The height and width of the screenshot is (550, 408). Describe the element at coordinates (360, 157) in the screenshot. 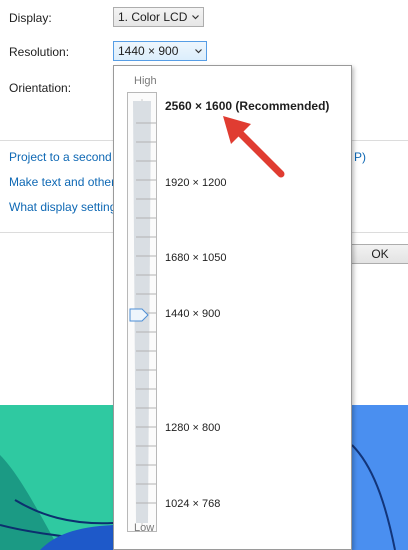

I see `project-link-suffix: P)` at that location.